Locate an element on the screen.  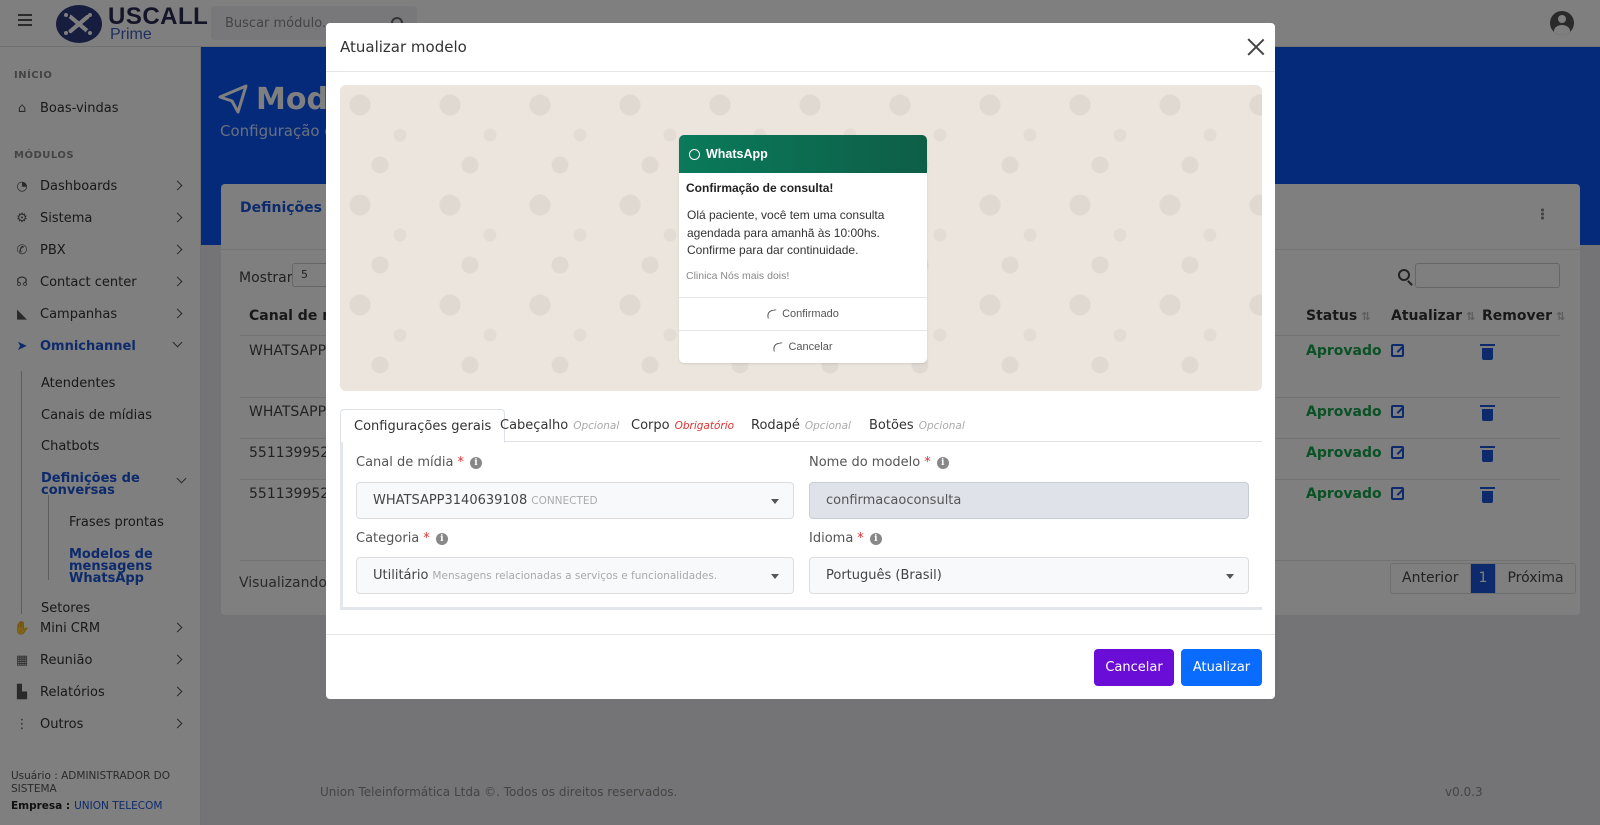
whatsapp-icon is located at coordinates (694, 154).